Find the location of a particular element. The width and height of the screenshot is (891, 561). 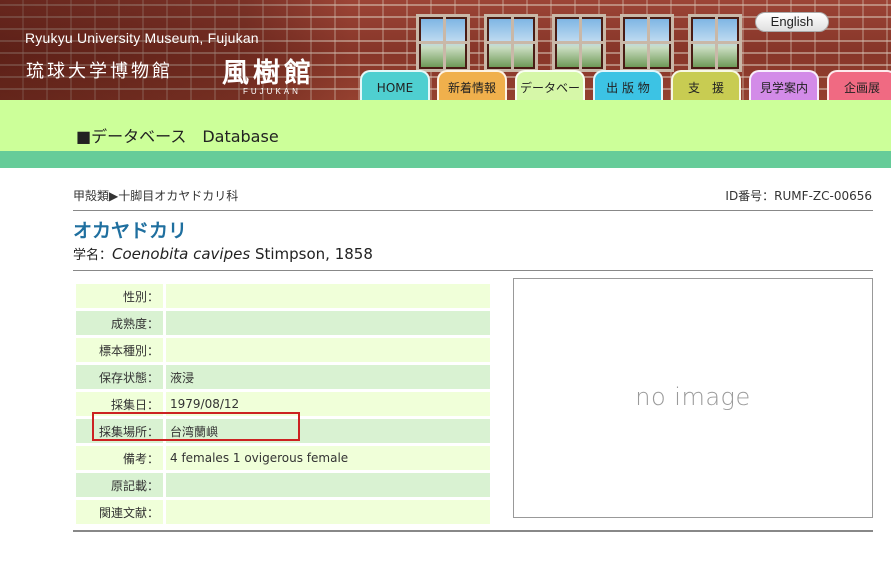

highlight-box is located at coordinates (196, 426).